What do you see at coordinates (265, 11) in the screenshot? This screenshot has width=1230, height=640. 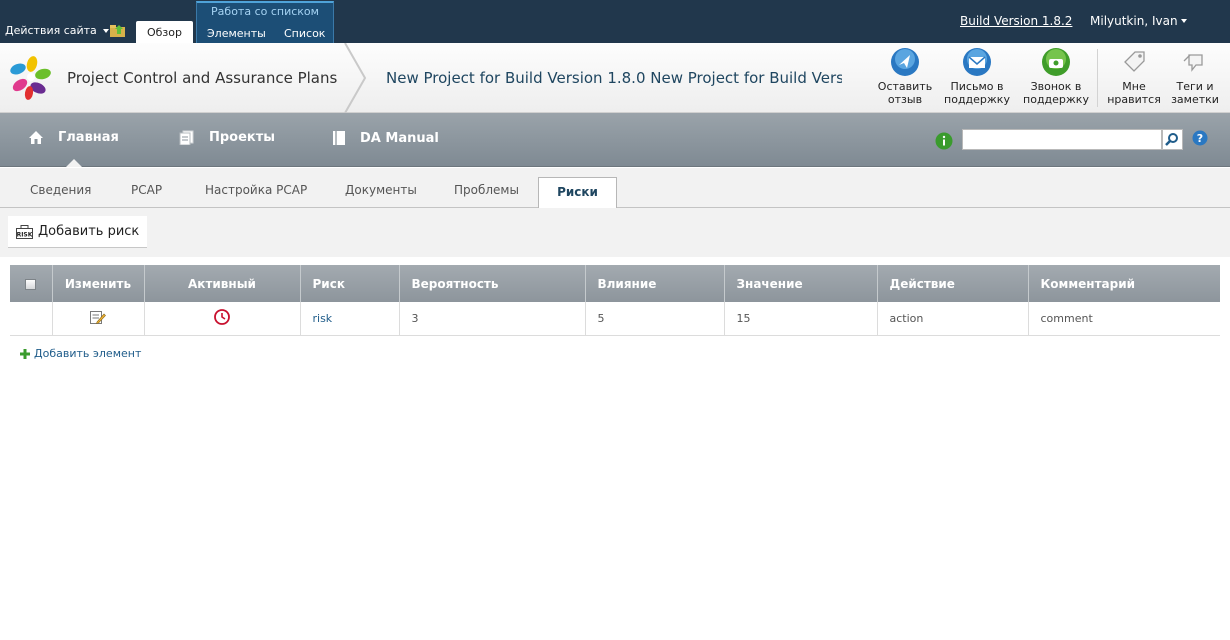 I see `list-tools-title: Работа со списком` at bounding box center [265, 11].